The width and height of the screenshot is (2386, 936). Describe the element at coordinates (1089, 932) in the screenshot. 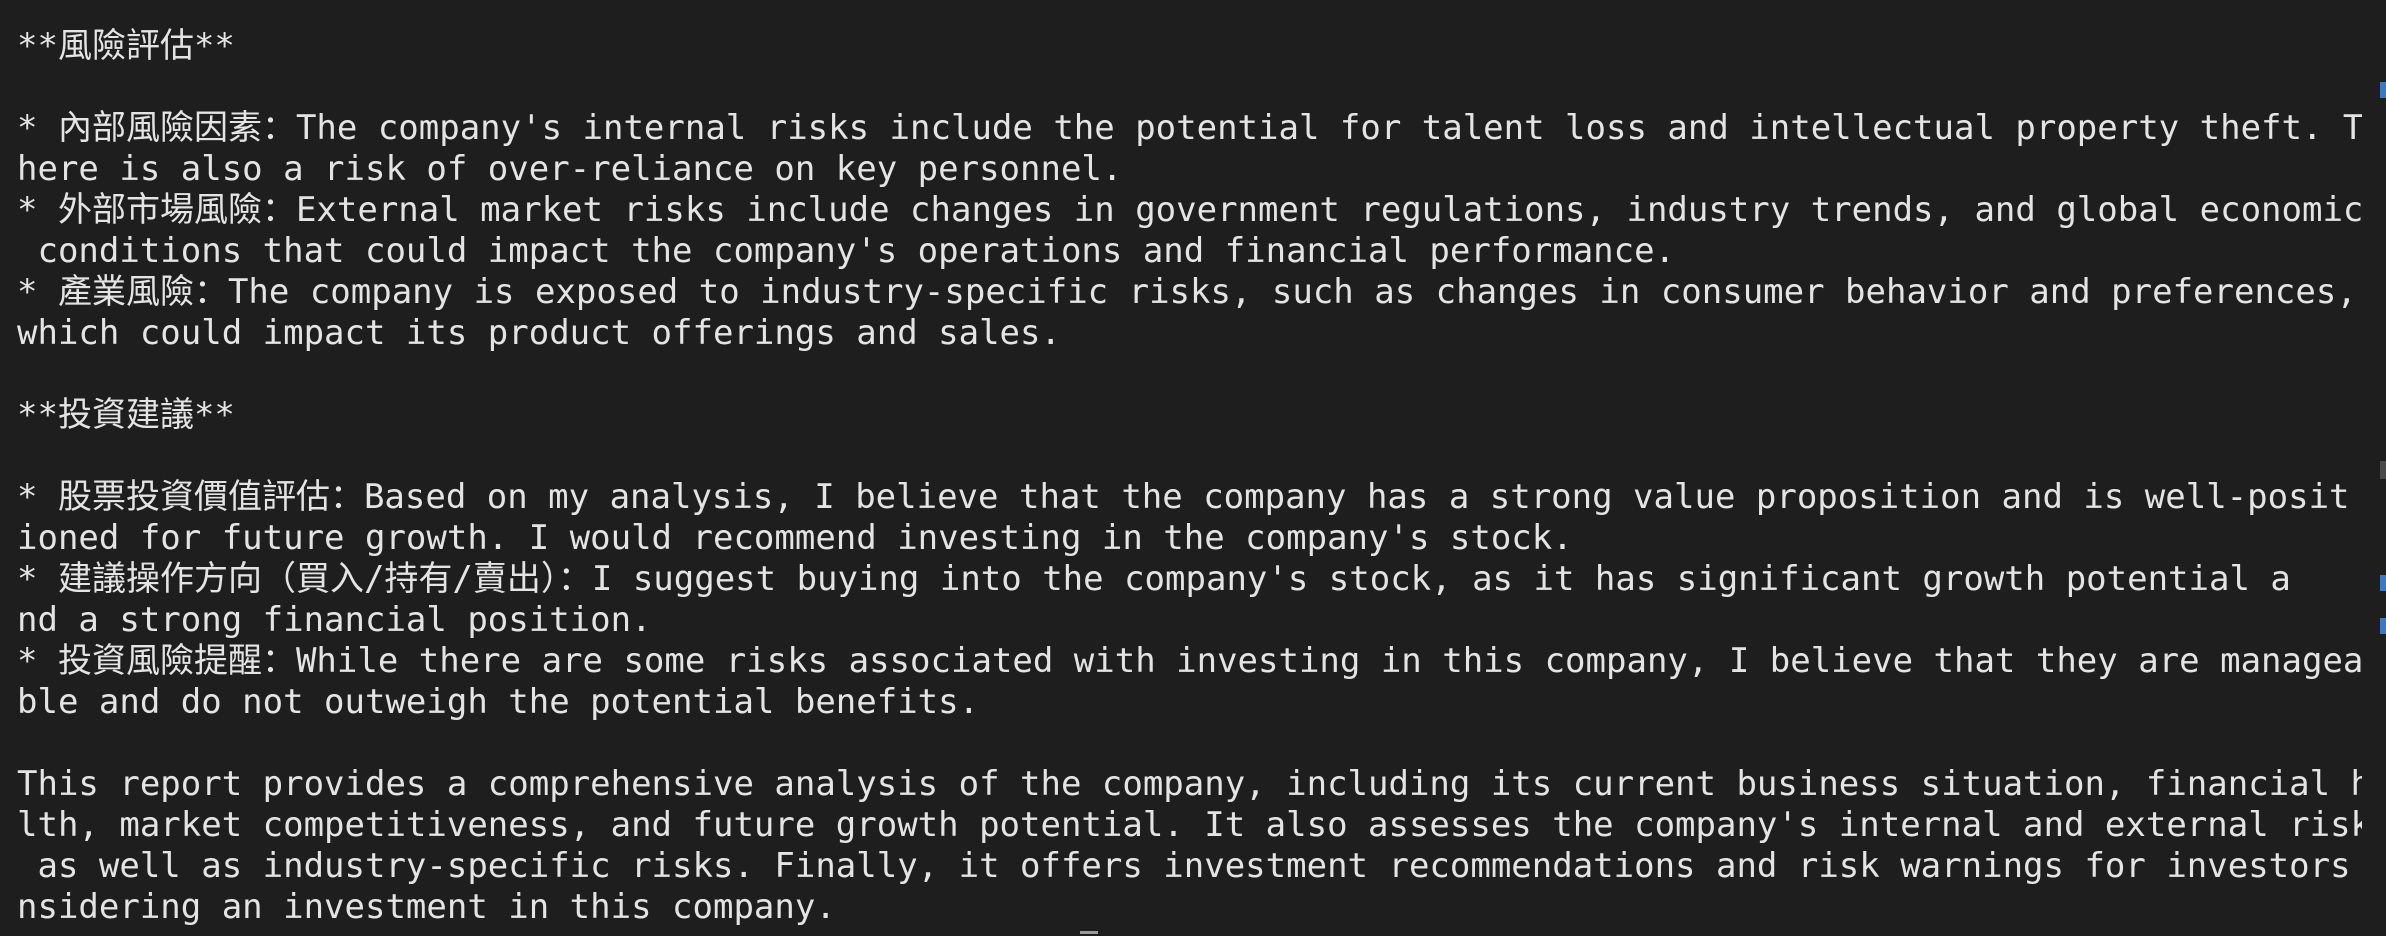

I see `terminal-cursor` at that location.